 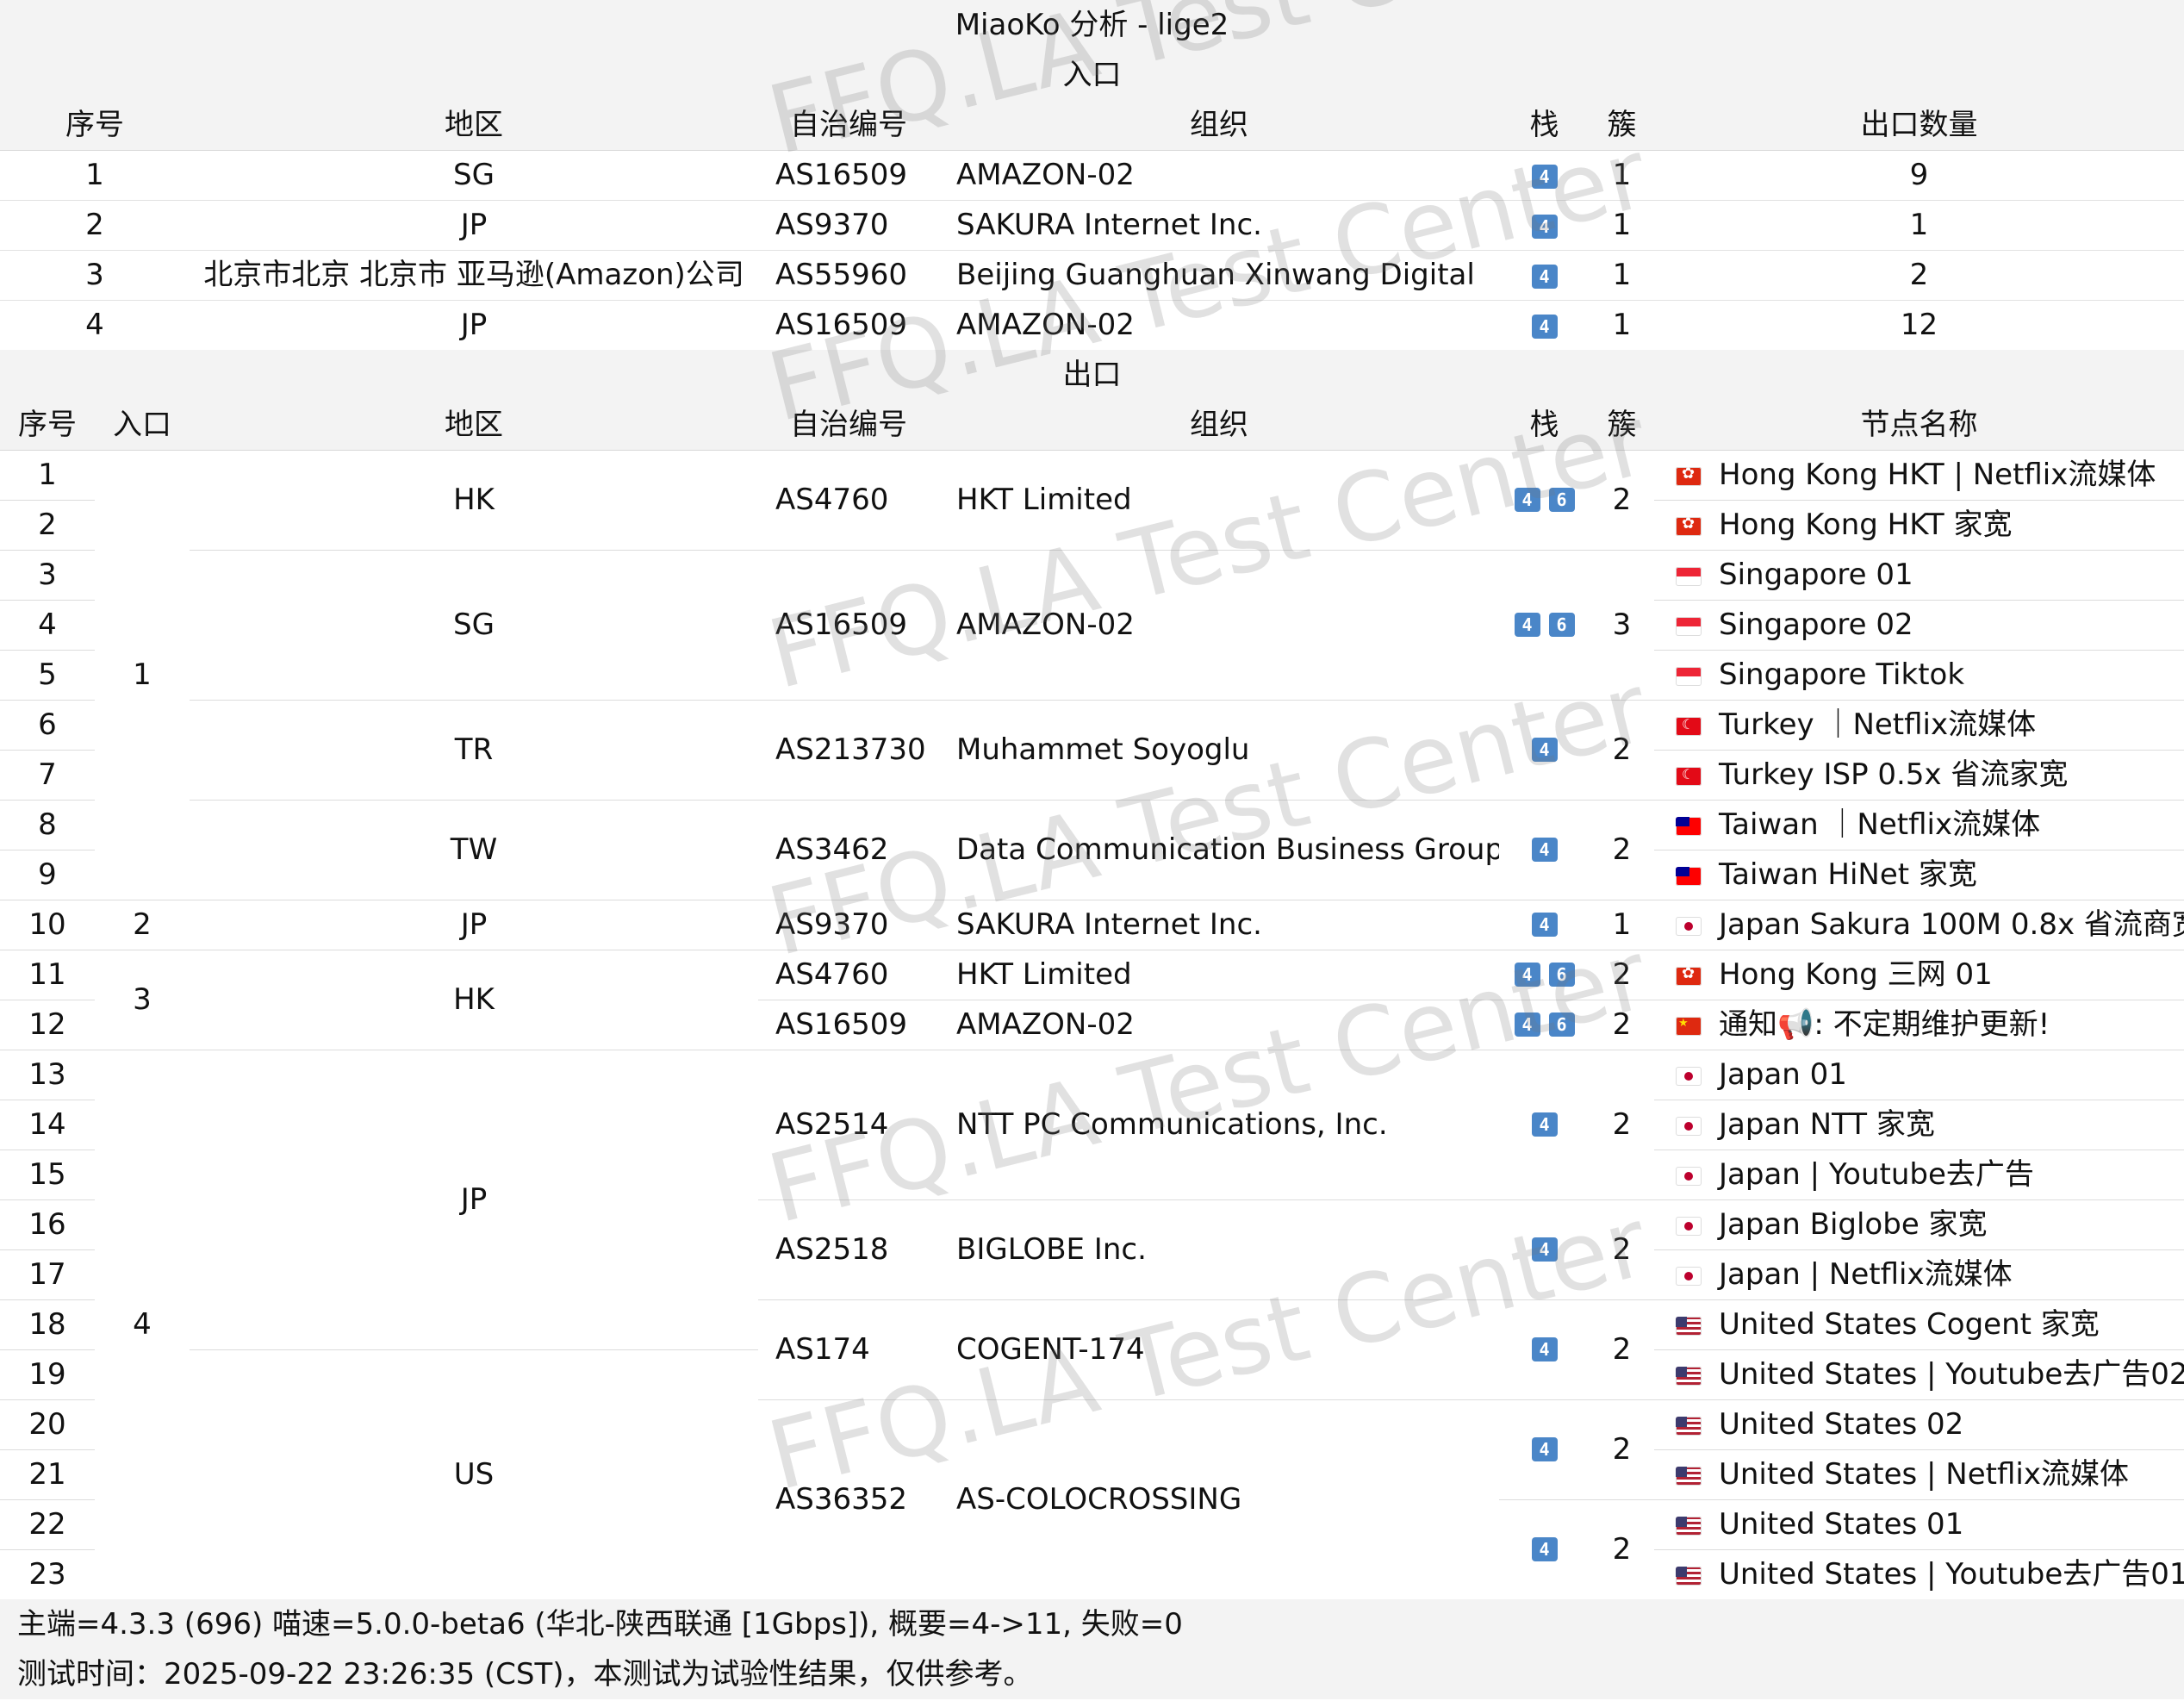 I want to click on exit-node-name: United States 01, so click(x=1842, y=1524).